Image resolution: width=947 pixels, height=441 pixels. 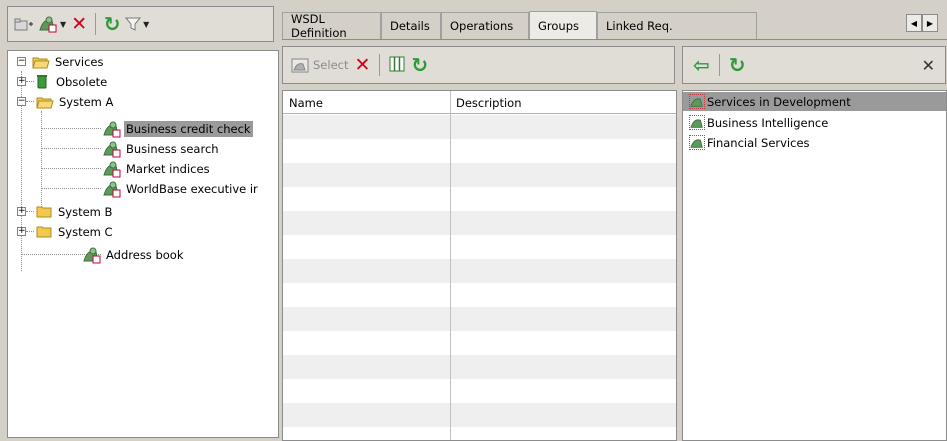 I want to click on tab-label: Groups, so click(x=559, y=26).